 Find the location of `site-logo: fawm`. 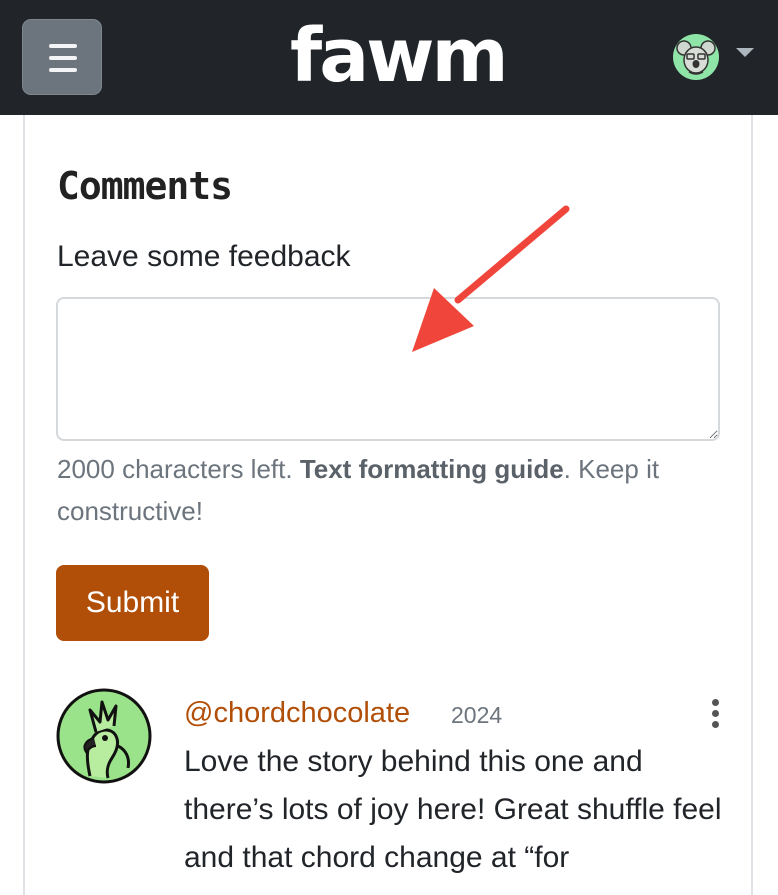

site-logo: fawm is located at coordinates (399, 56).